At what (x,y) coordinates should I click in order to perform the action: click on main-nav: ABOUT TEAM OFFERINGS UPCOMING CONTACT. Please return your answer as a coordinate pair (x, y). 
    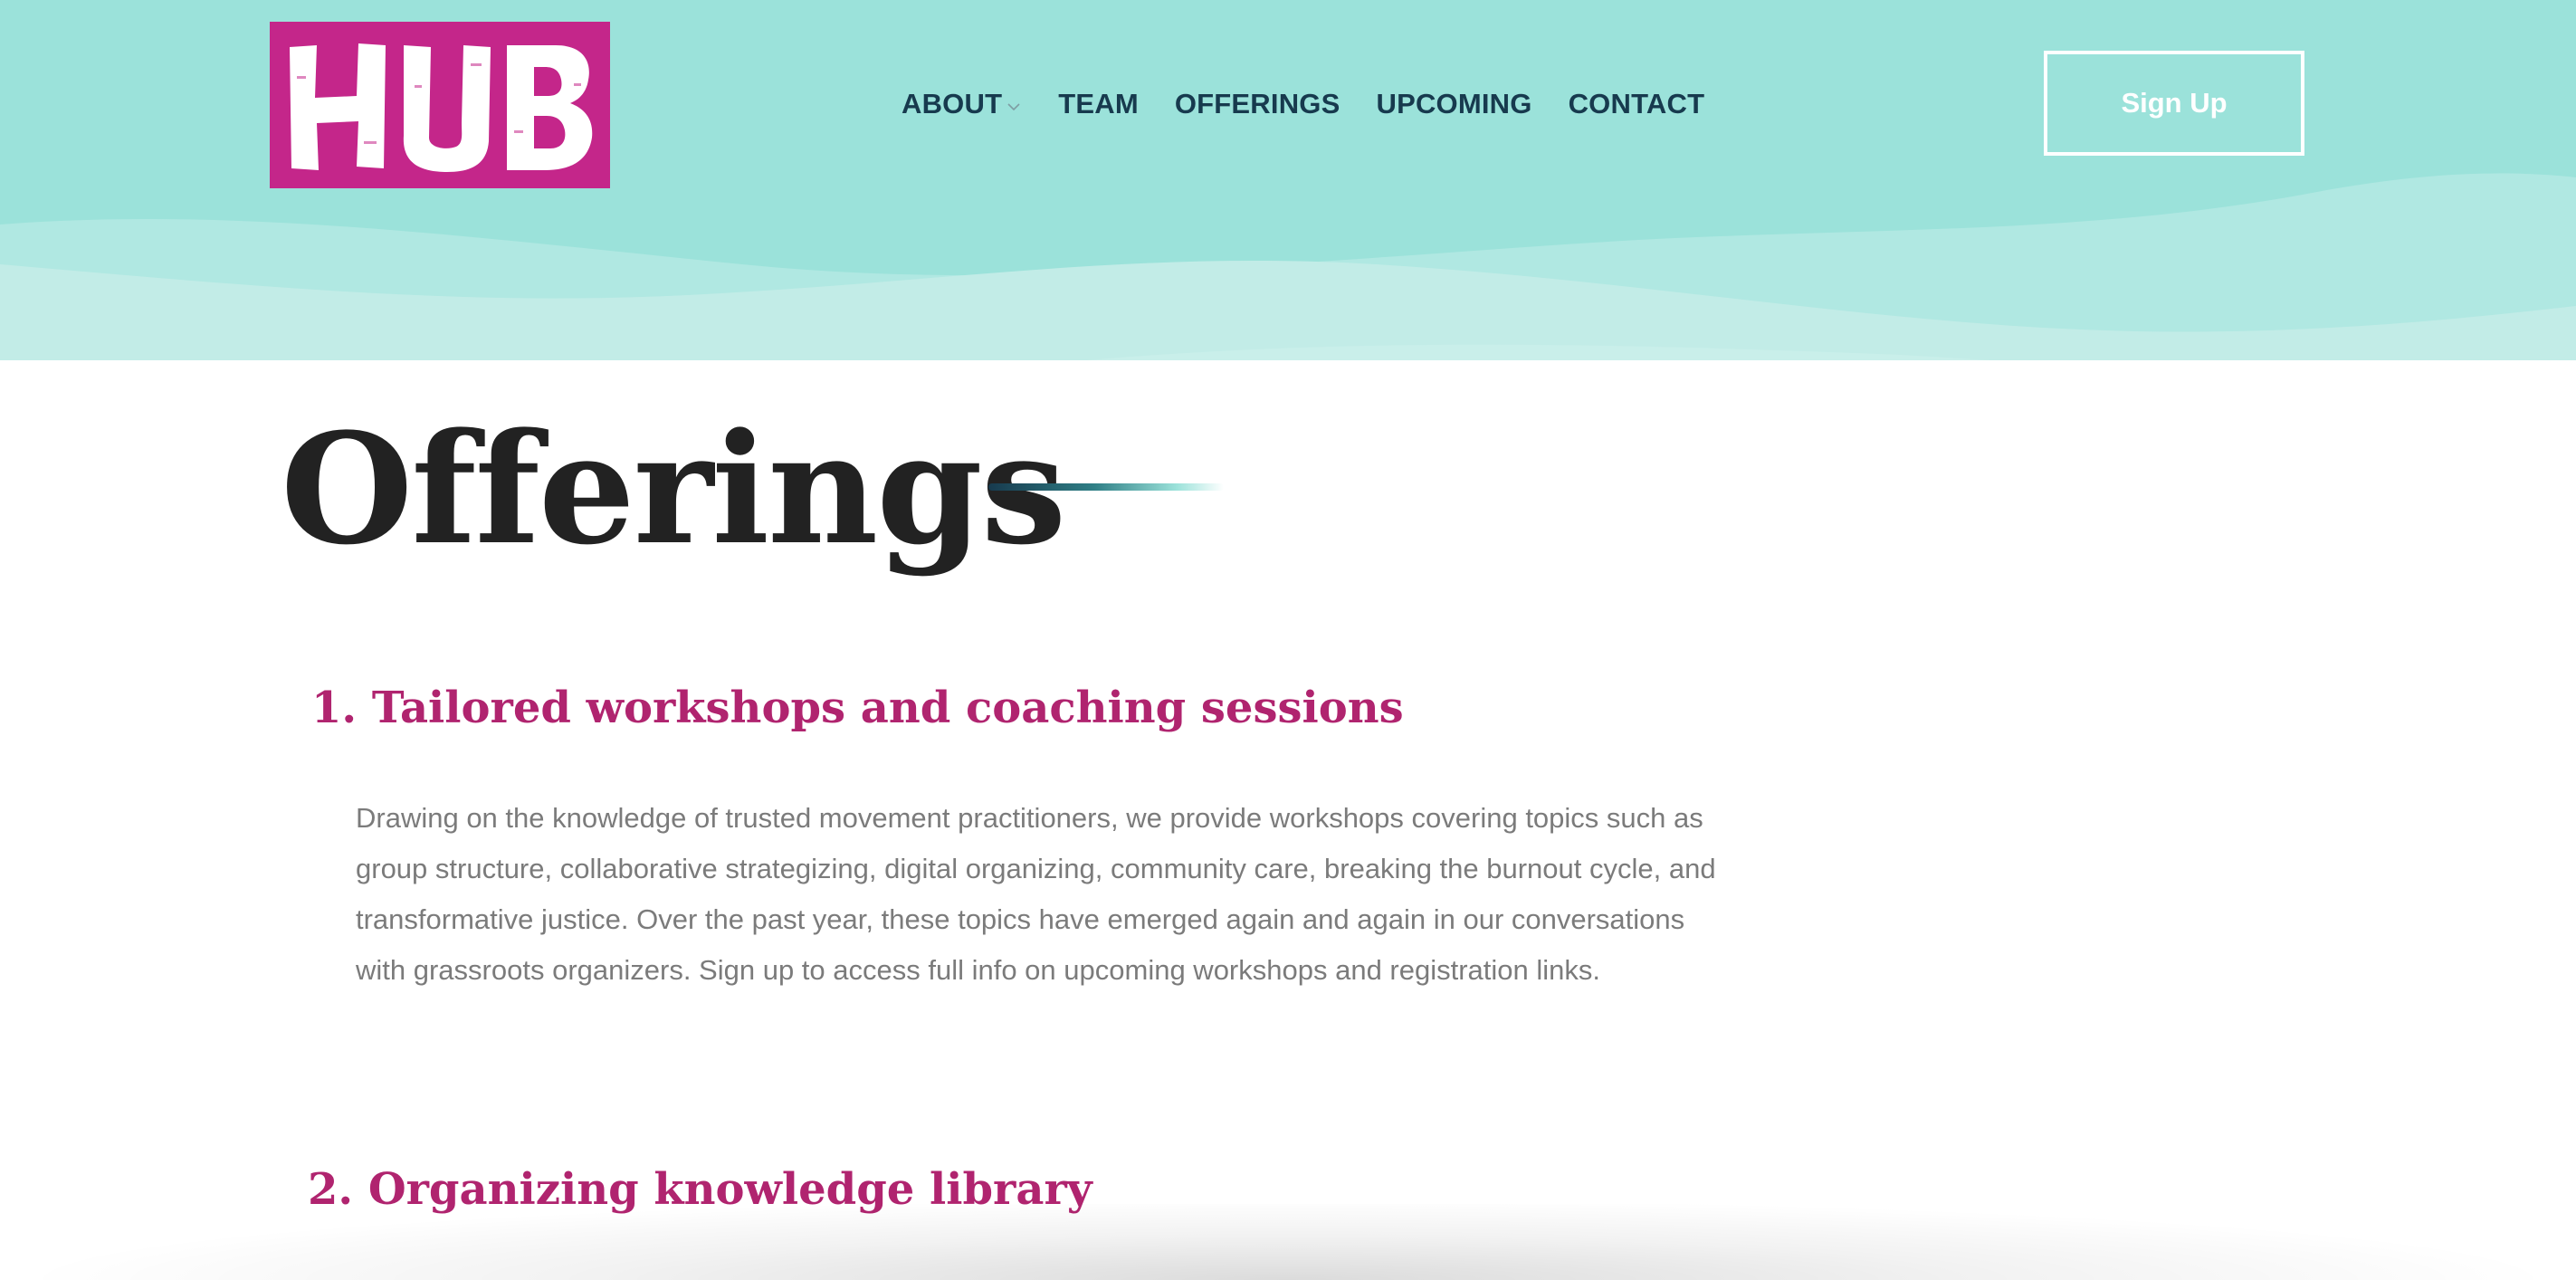
    Looking at the image, I should click on (1321, 104).